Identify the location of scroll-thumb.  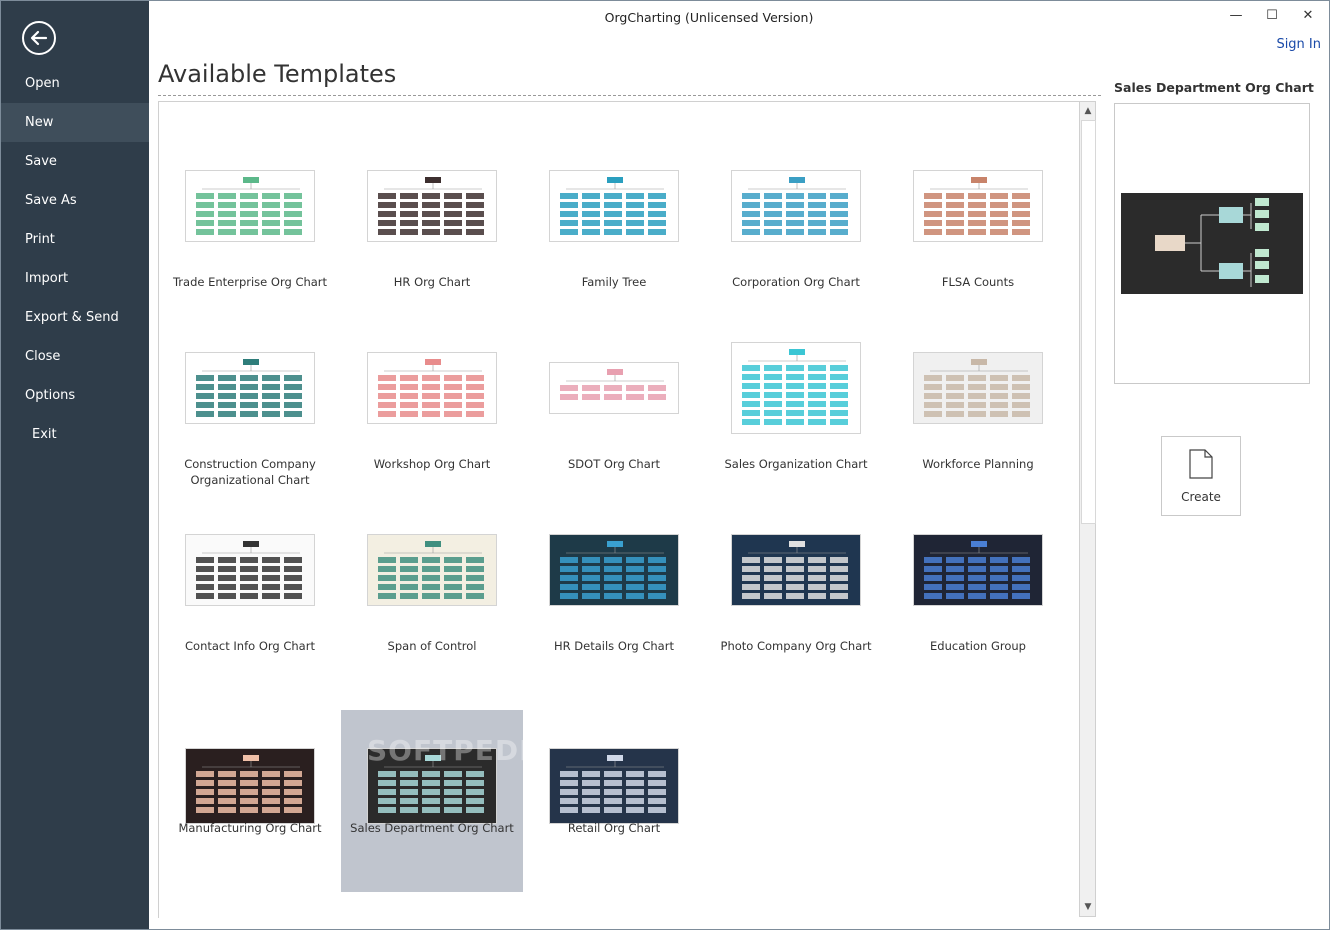
(1088, 322).